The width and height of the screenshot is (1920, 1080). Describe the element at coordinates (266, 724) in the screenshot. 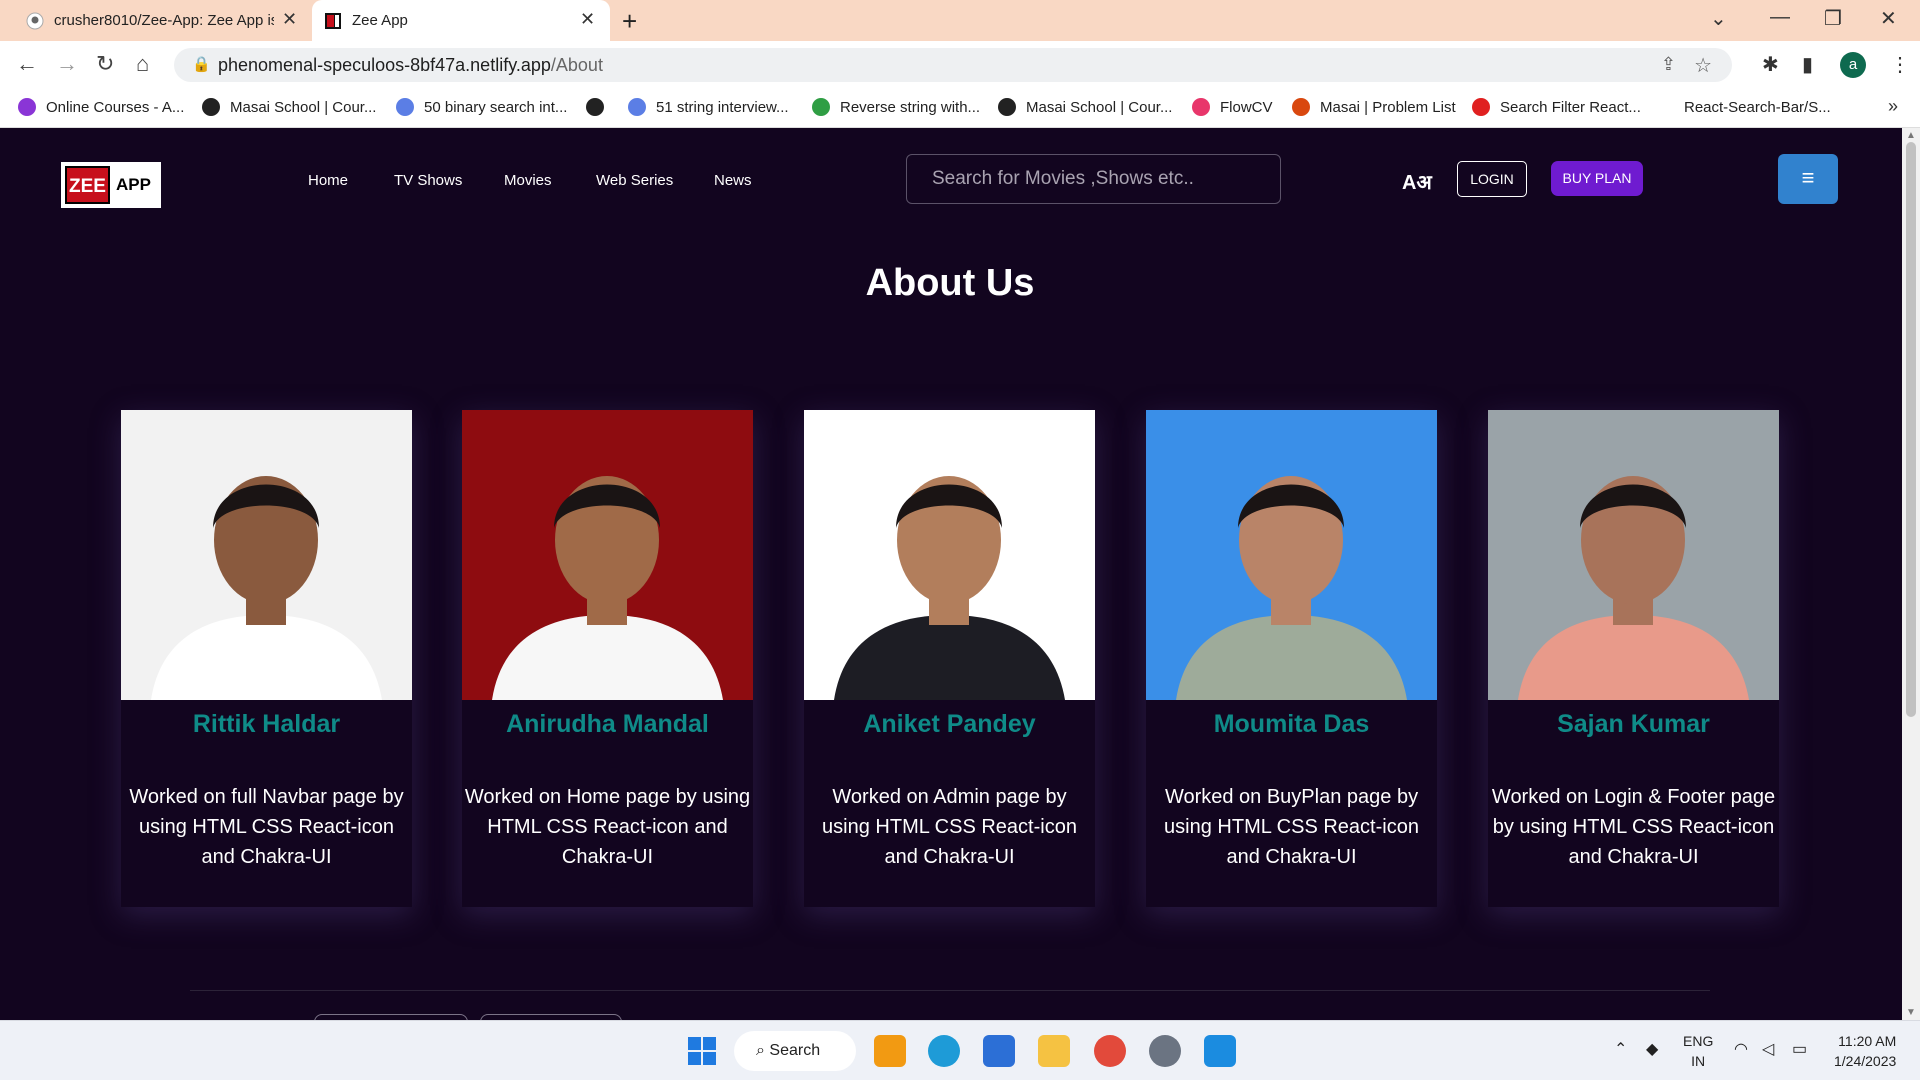

I see `team-member-name: Rittik Haldar` at that location.